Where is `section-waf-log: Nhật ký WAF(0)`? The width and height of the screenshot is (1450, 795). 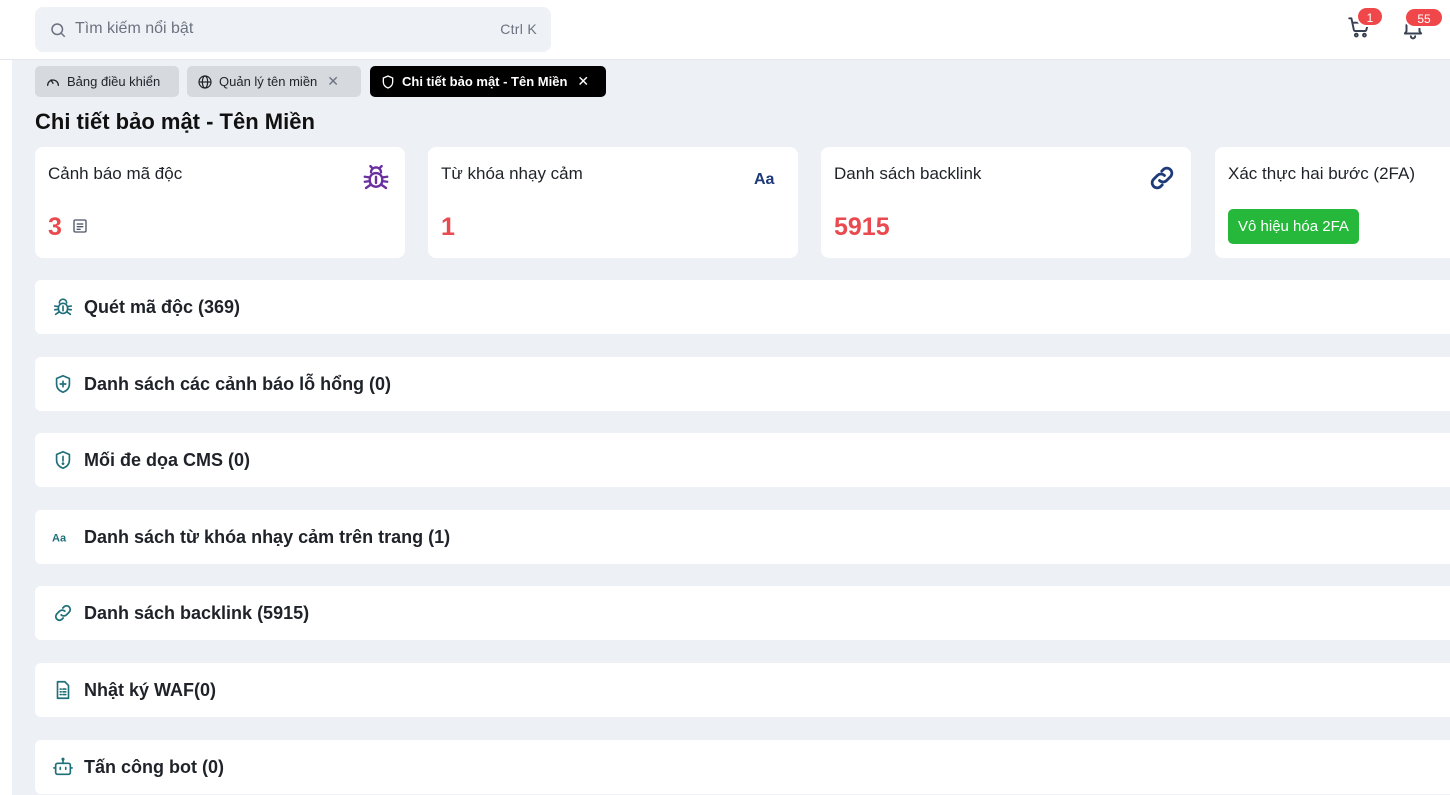
section-waf-log: Nhật ký WAF(0) is located at coordinates (742, 690).